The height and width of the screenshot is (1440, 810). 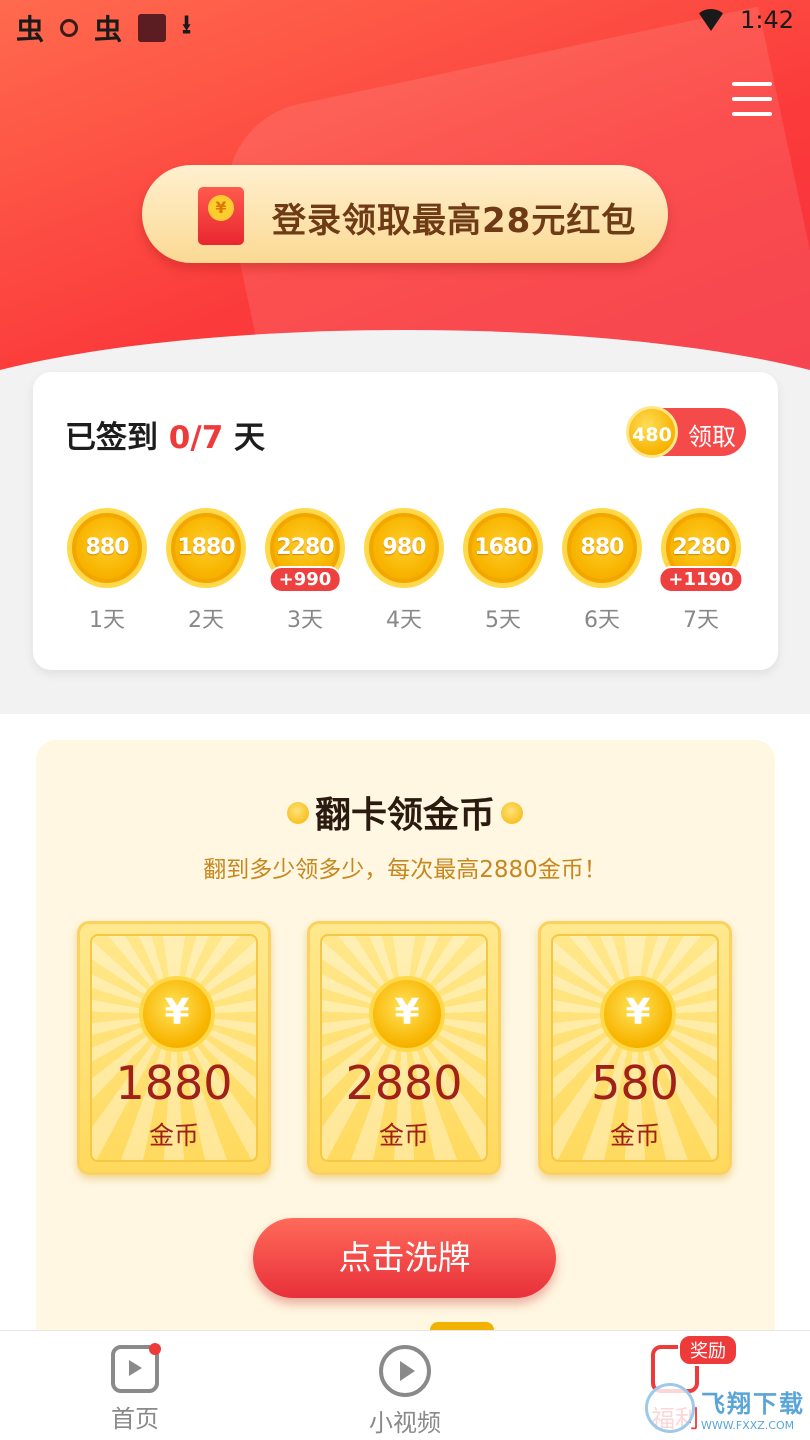 I want to click on shield-icon, so click(x=69, y=28).